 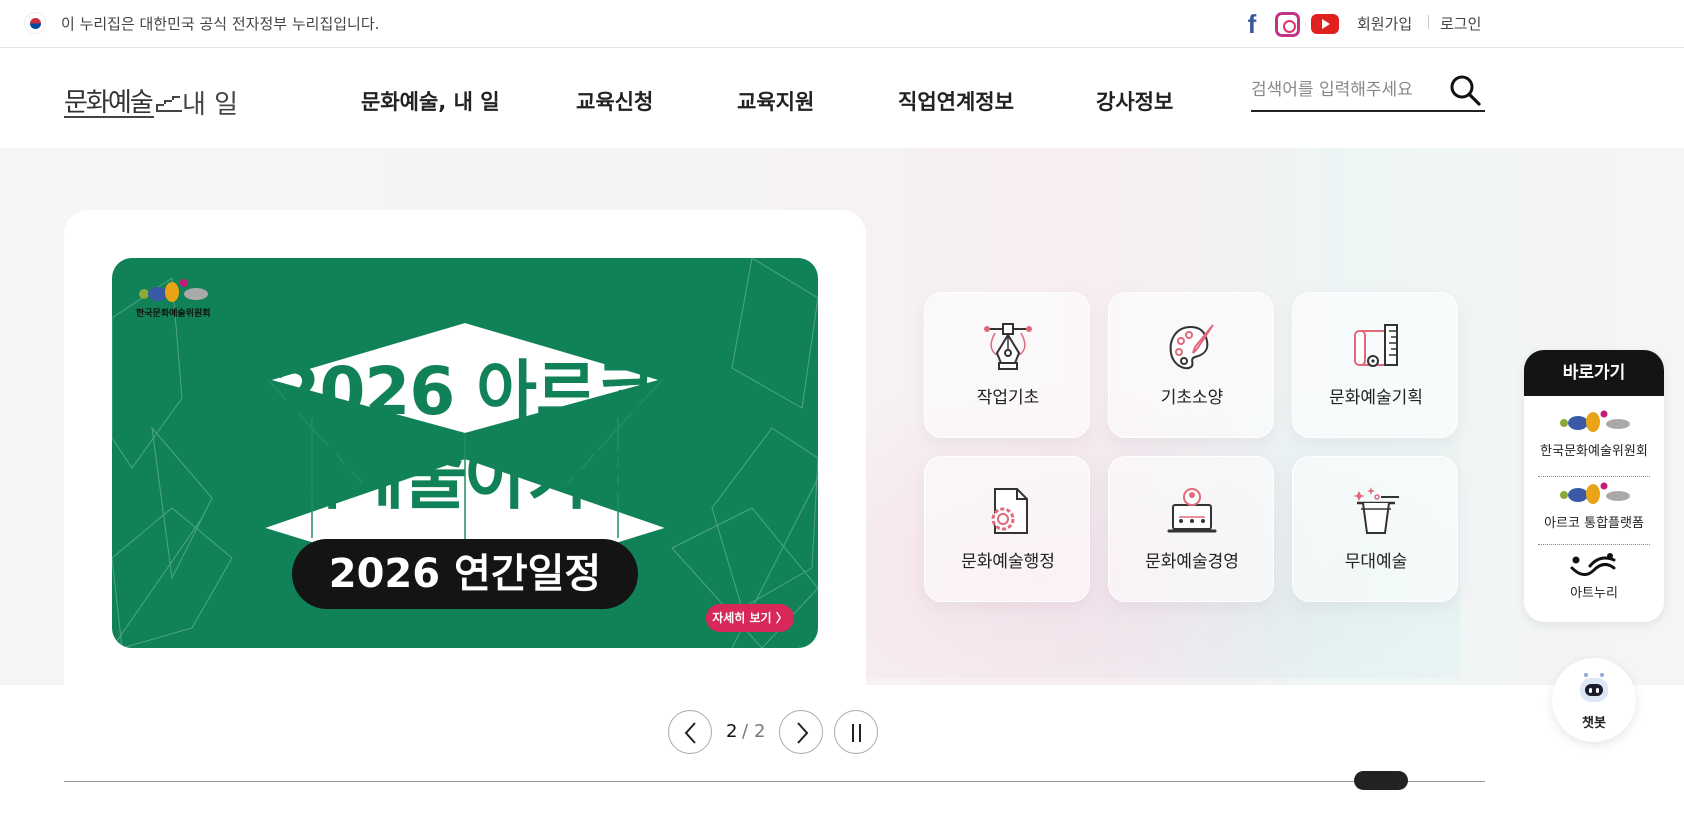 I want to click on pause-icon, so click(x=856, y=733).